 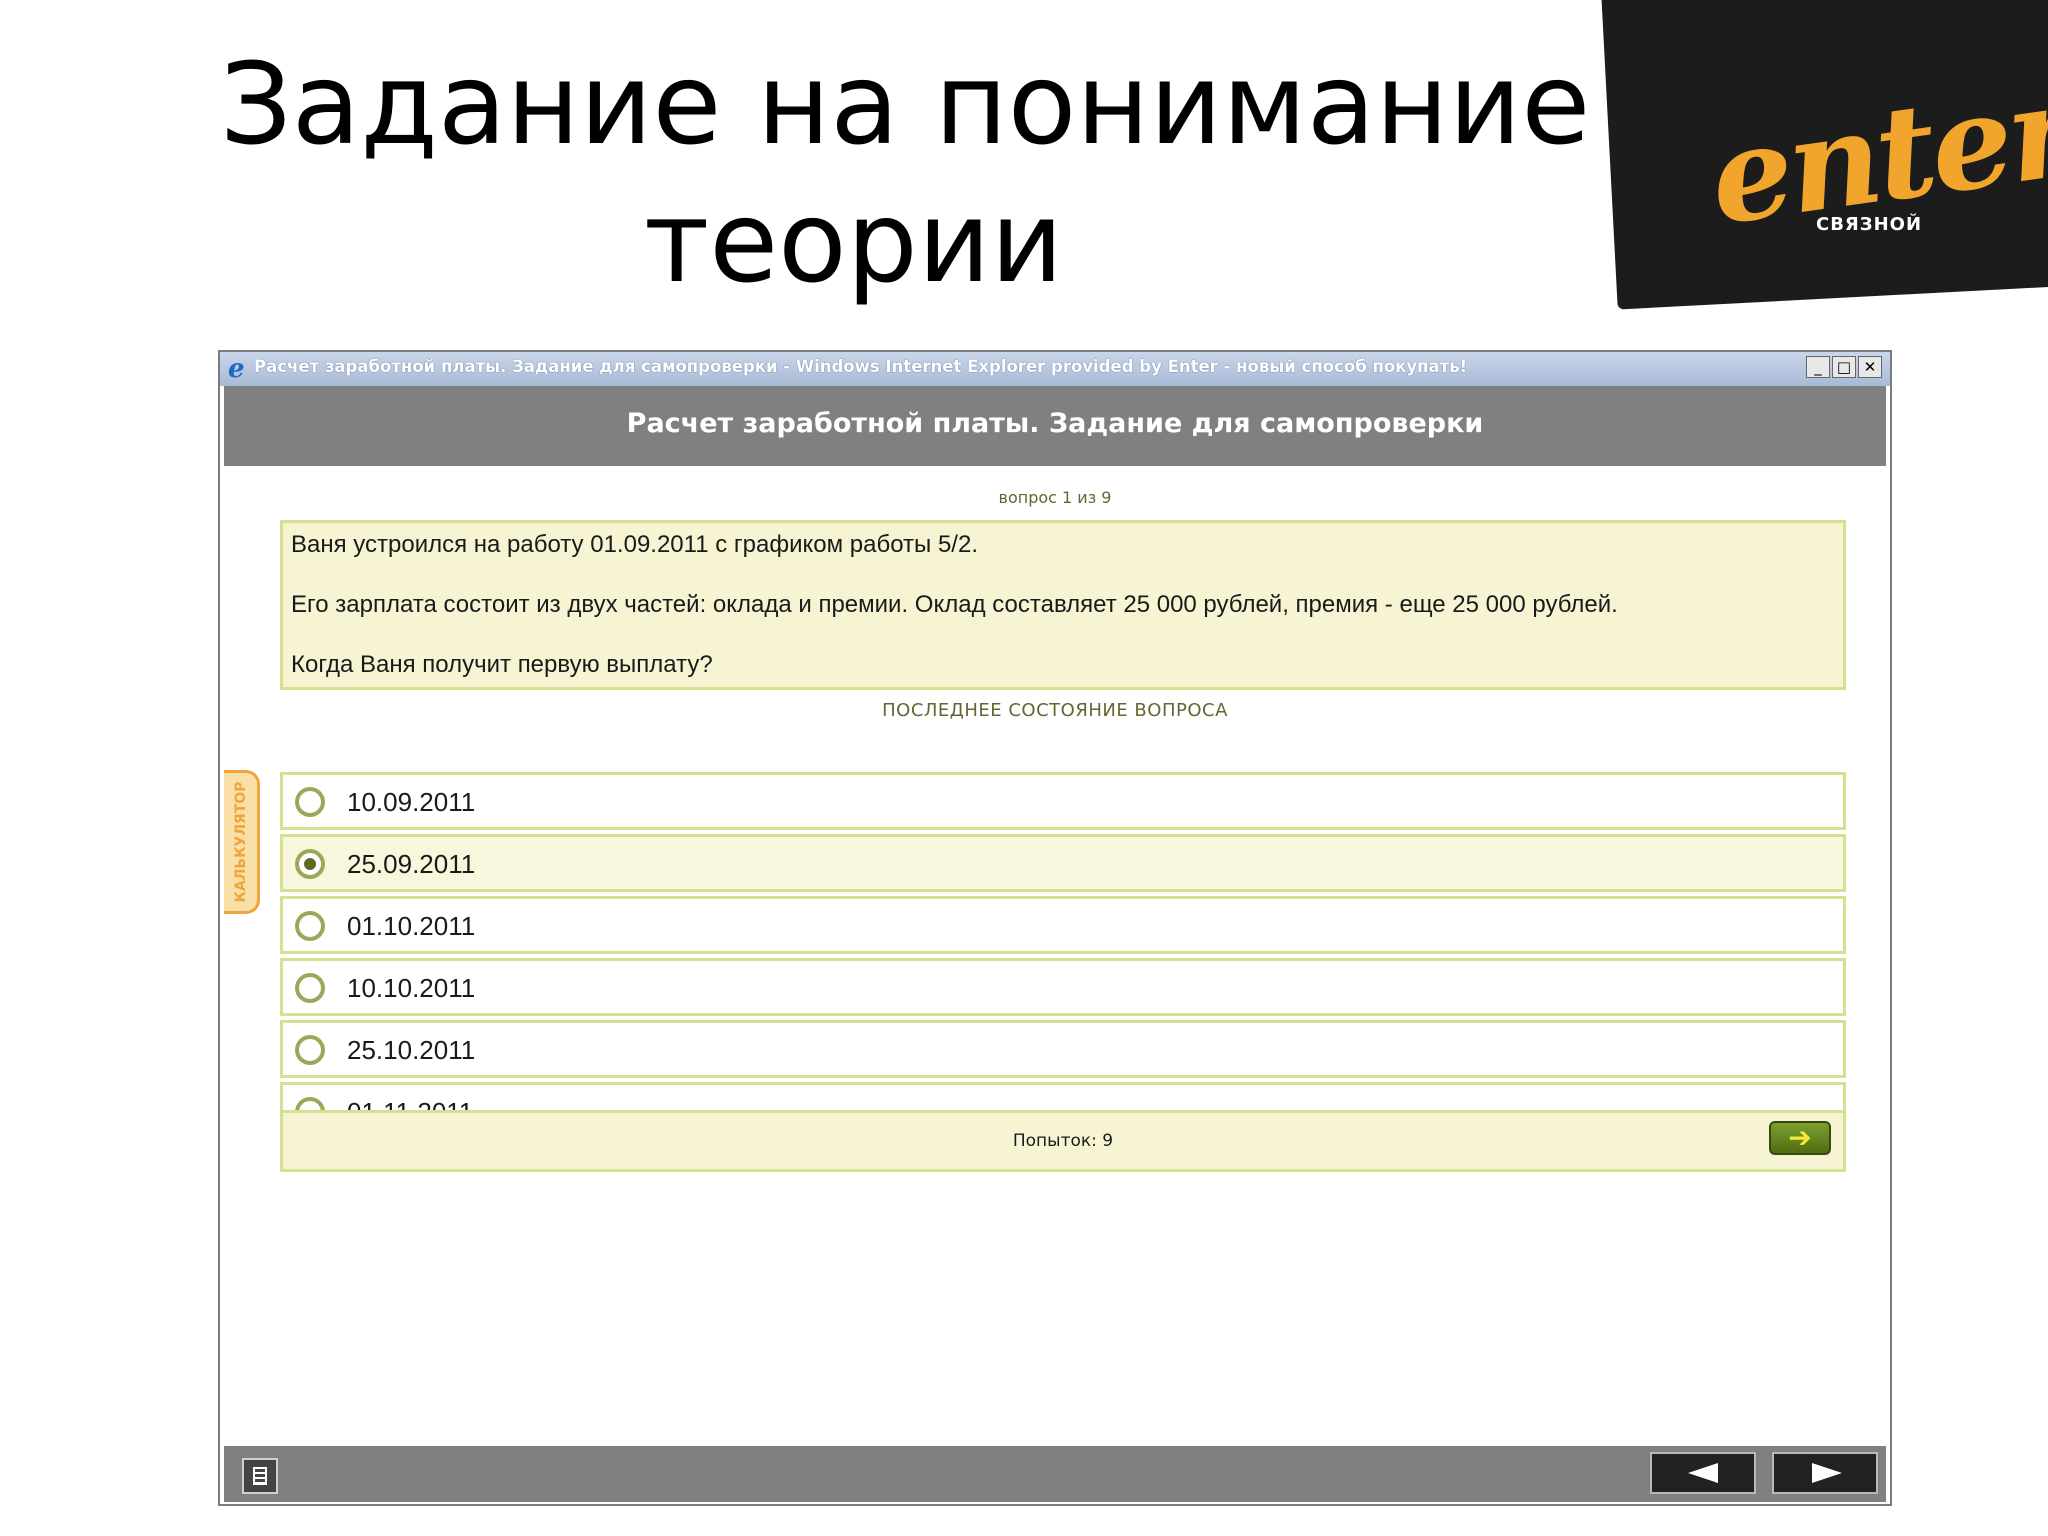 What do you see at coordinates (411, 926) in the screenshot?
I see `answer-option-label: 01.10.2011` at bounding box center [411, 926].